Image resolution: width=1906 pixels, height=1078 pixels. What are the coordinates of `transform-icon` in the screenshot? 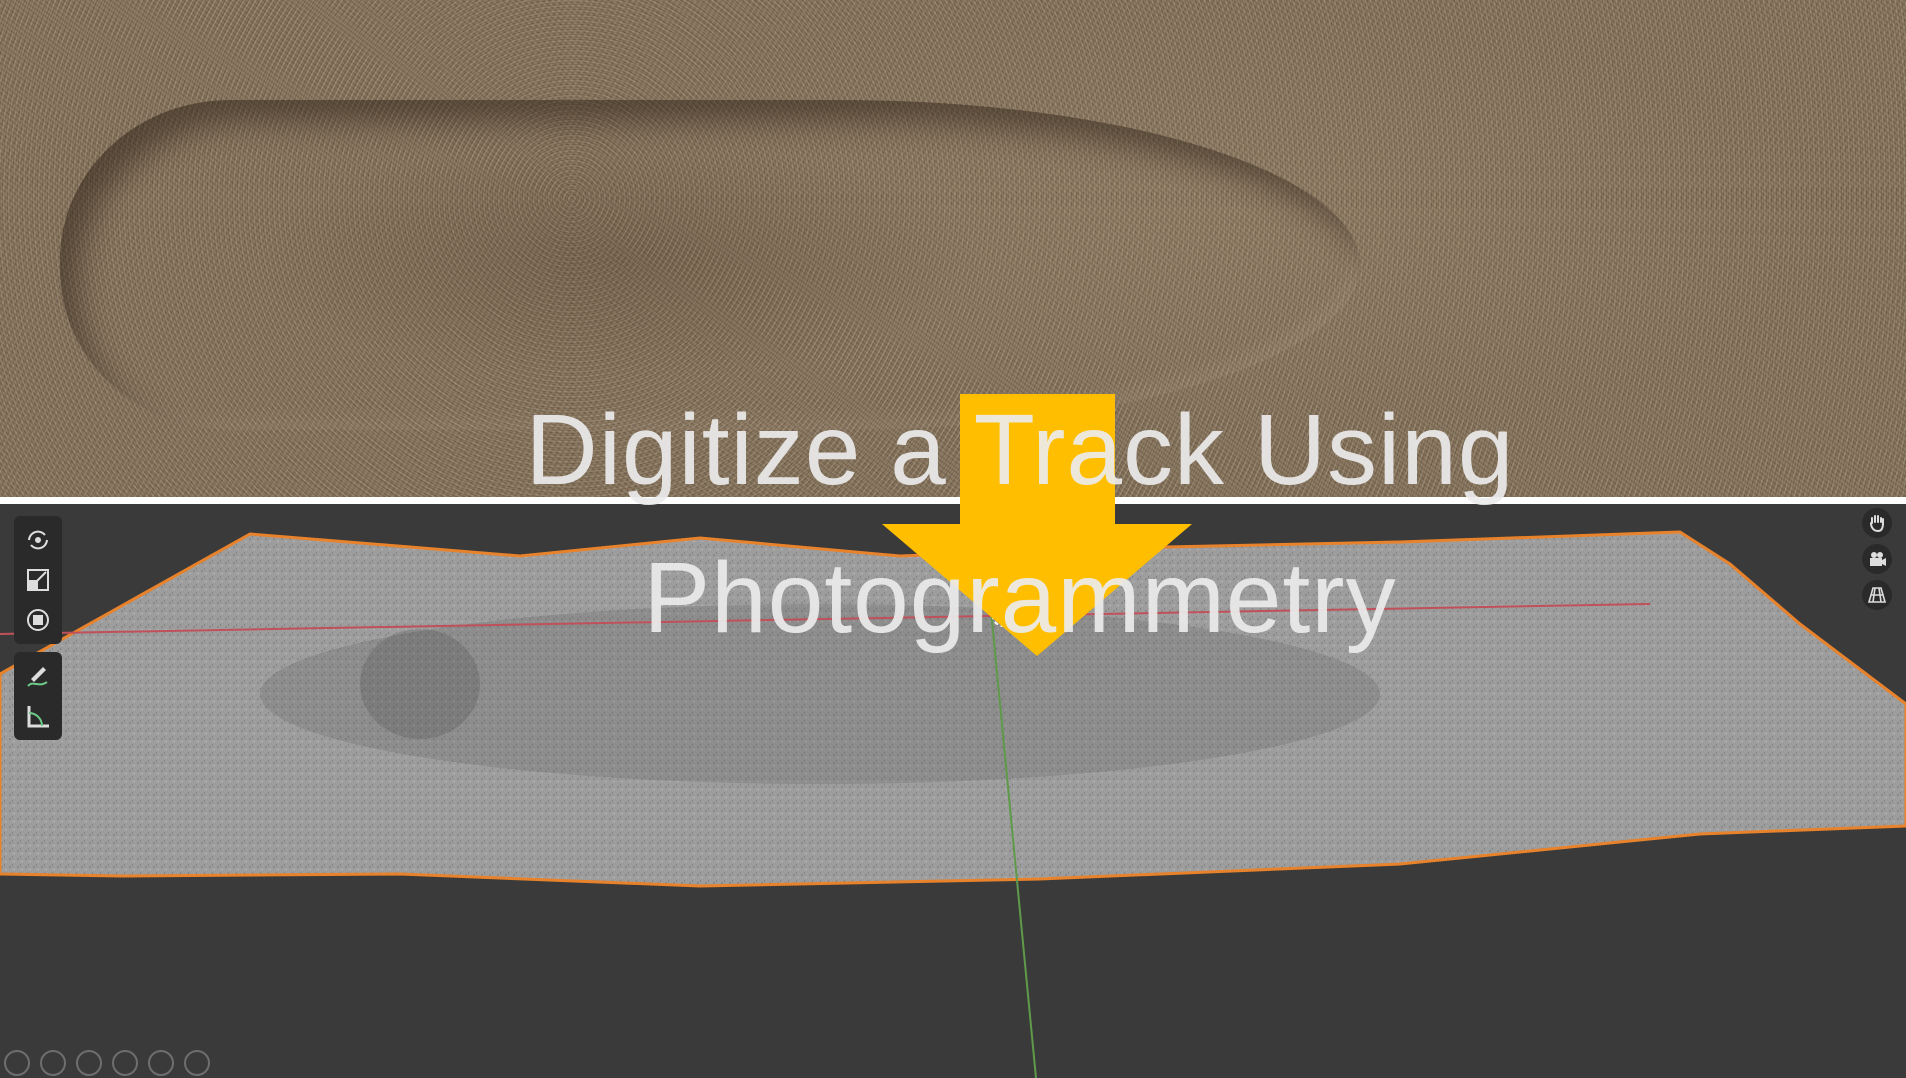 It's located at (38, 620).